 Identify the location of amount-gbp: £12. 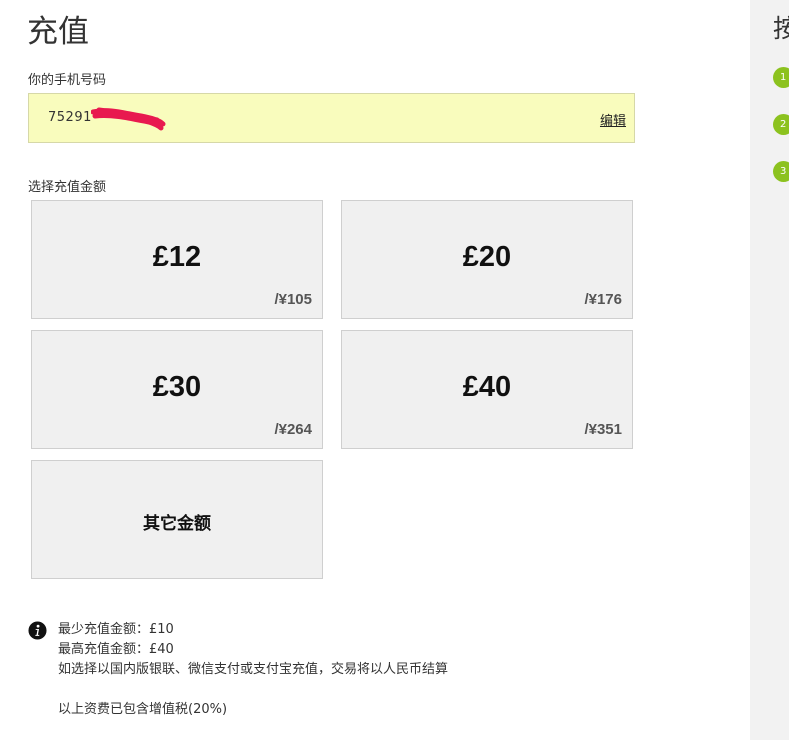
(177, 257).